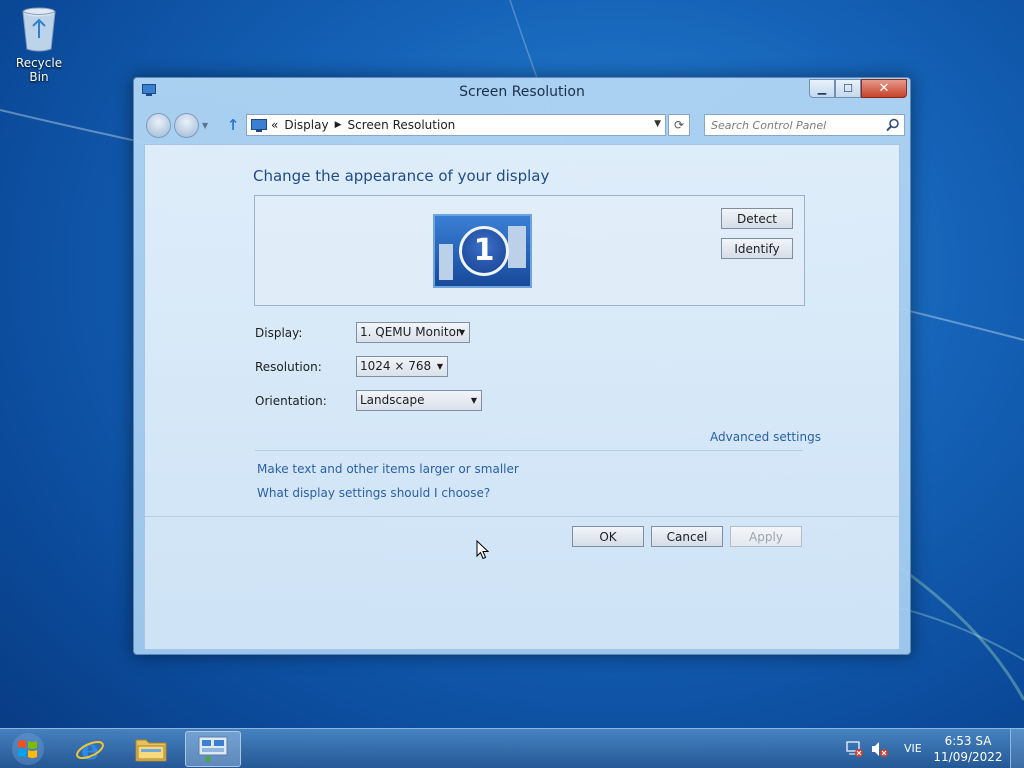  I want to click on navigation-bar: ▼ ↑ « Display ▶ Screen Resolution ▼ ⟳, so click(522, 125).